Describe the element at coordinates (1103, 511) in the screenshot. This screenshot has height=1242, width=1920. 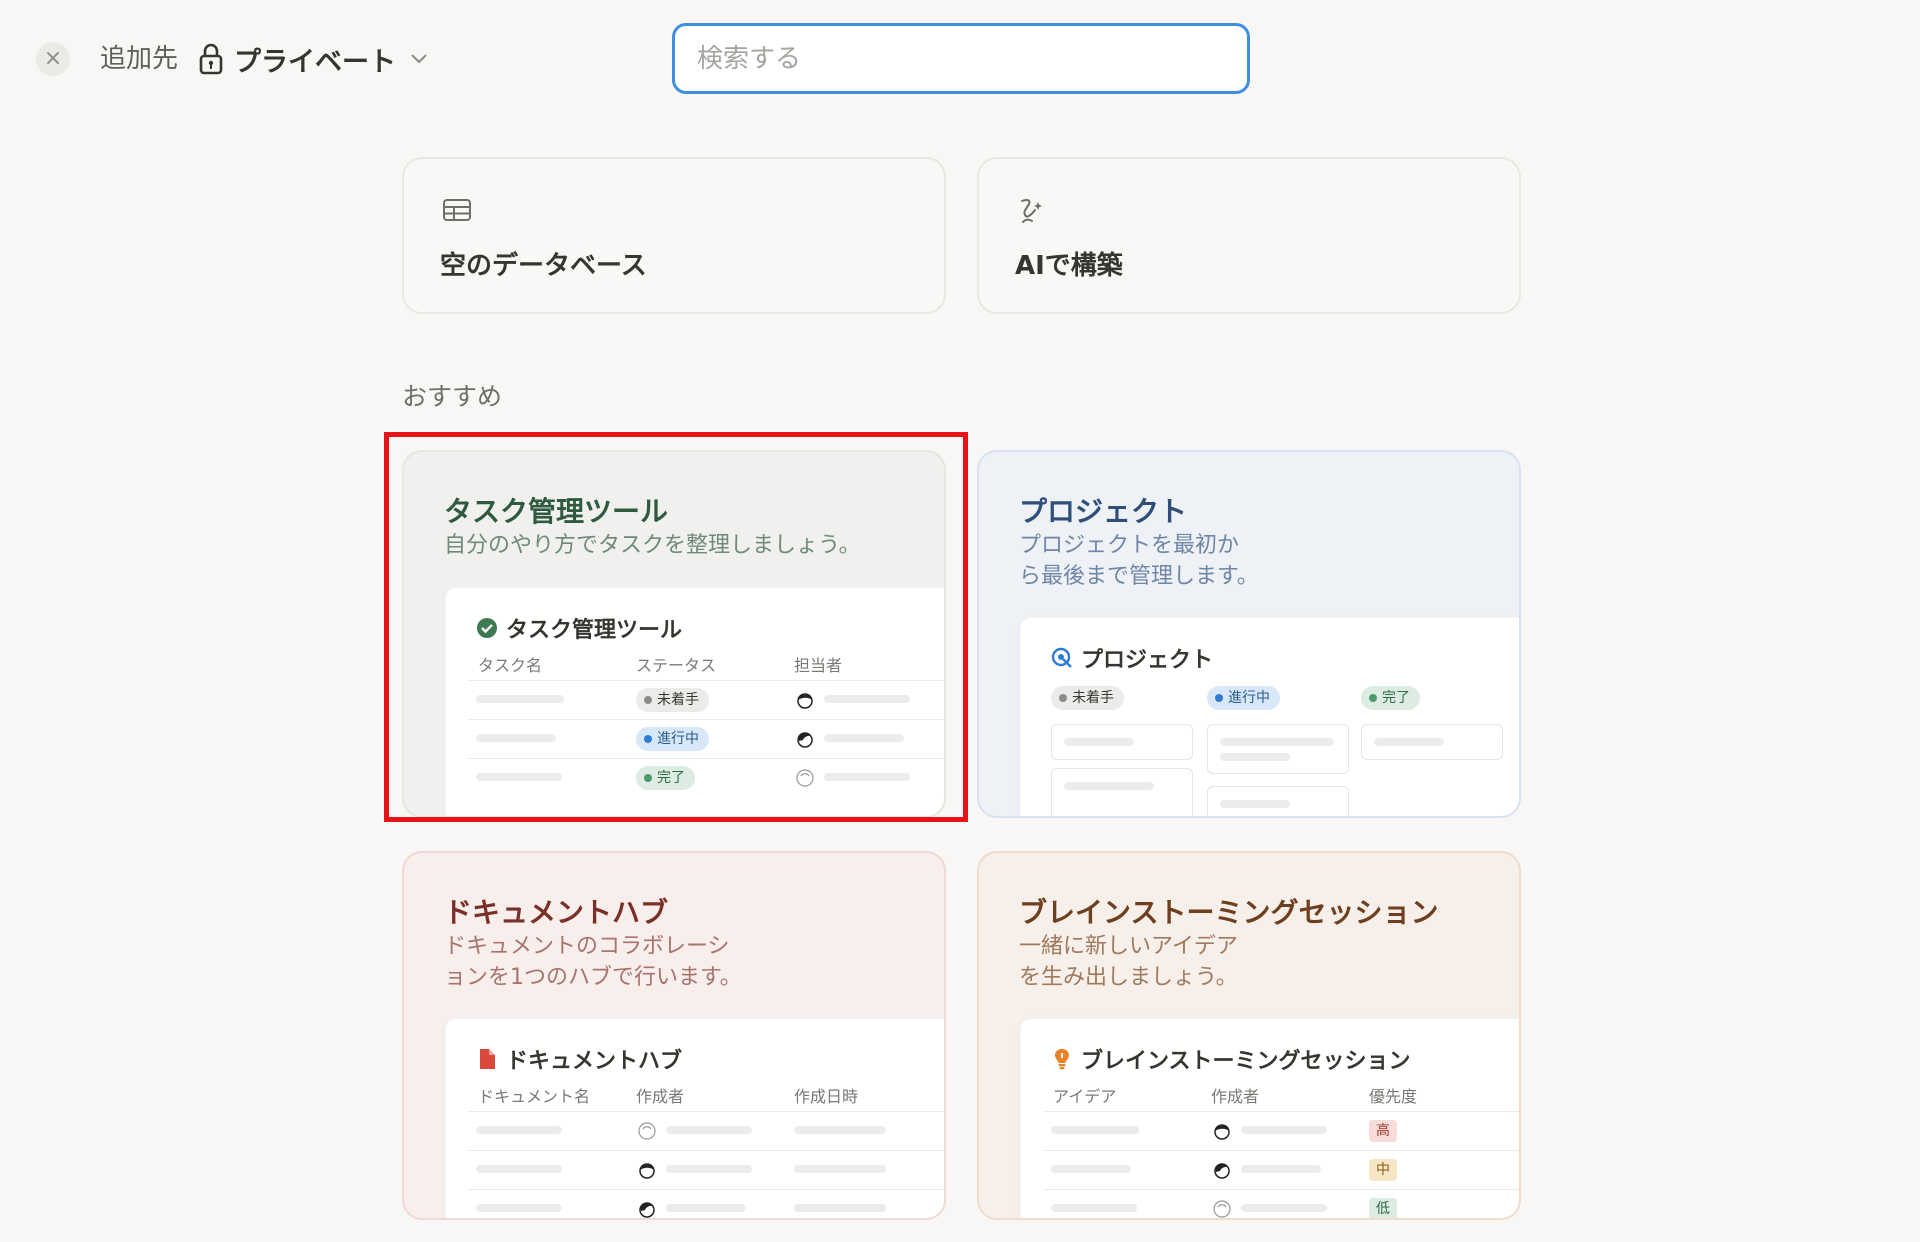
I see `template-title: プロジェクト` at that location.